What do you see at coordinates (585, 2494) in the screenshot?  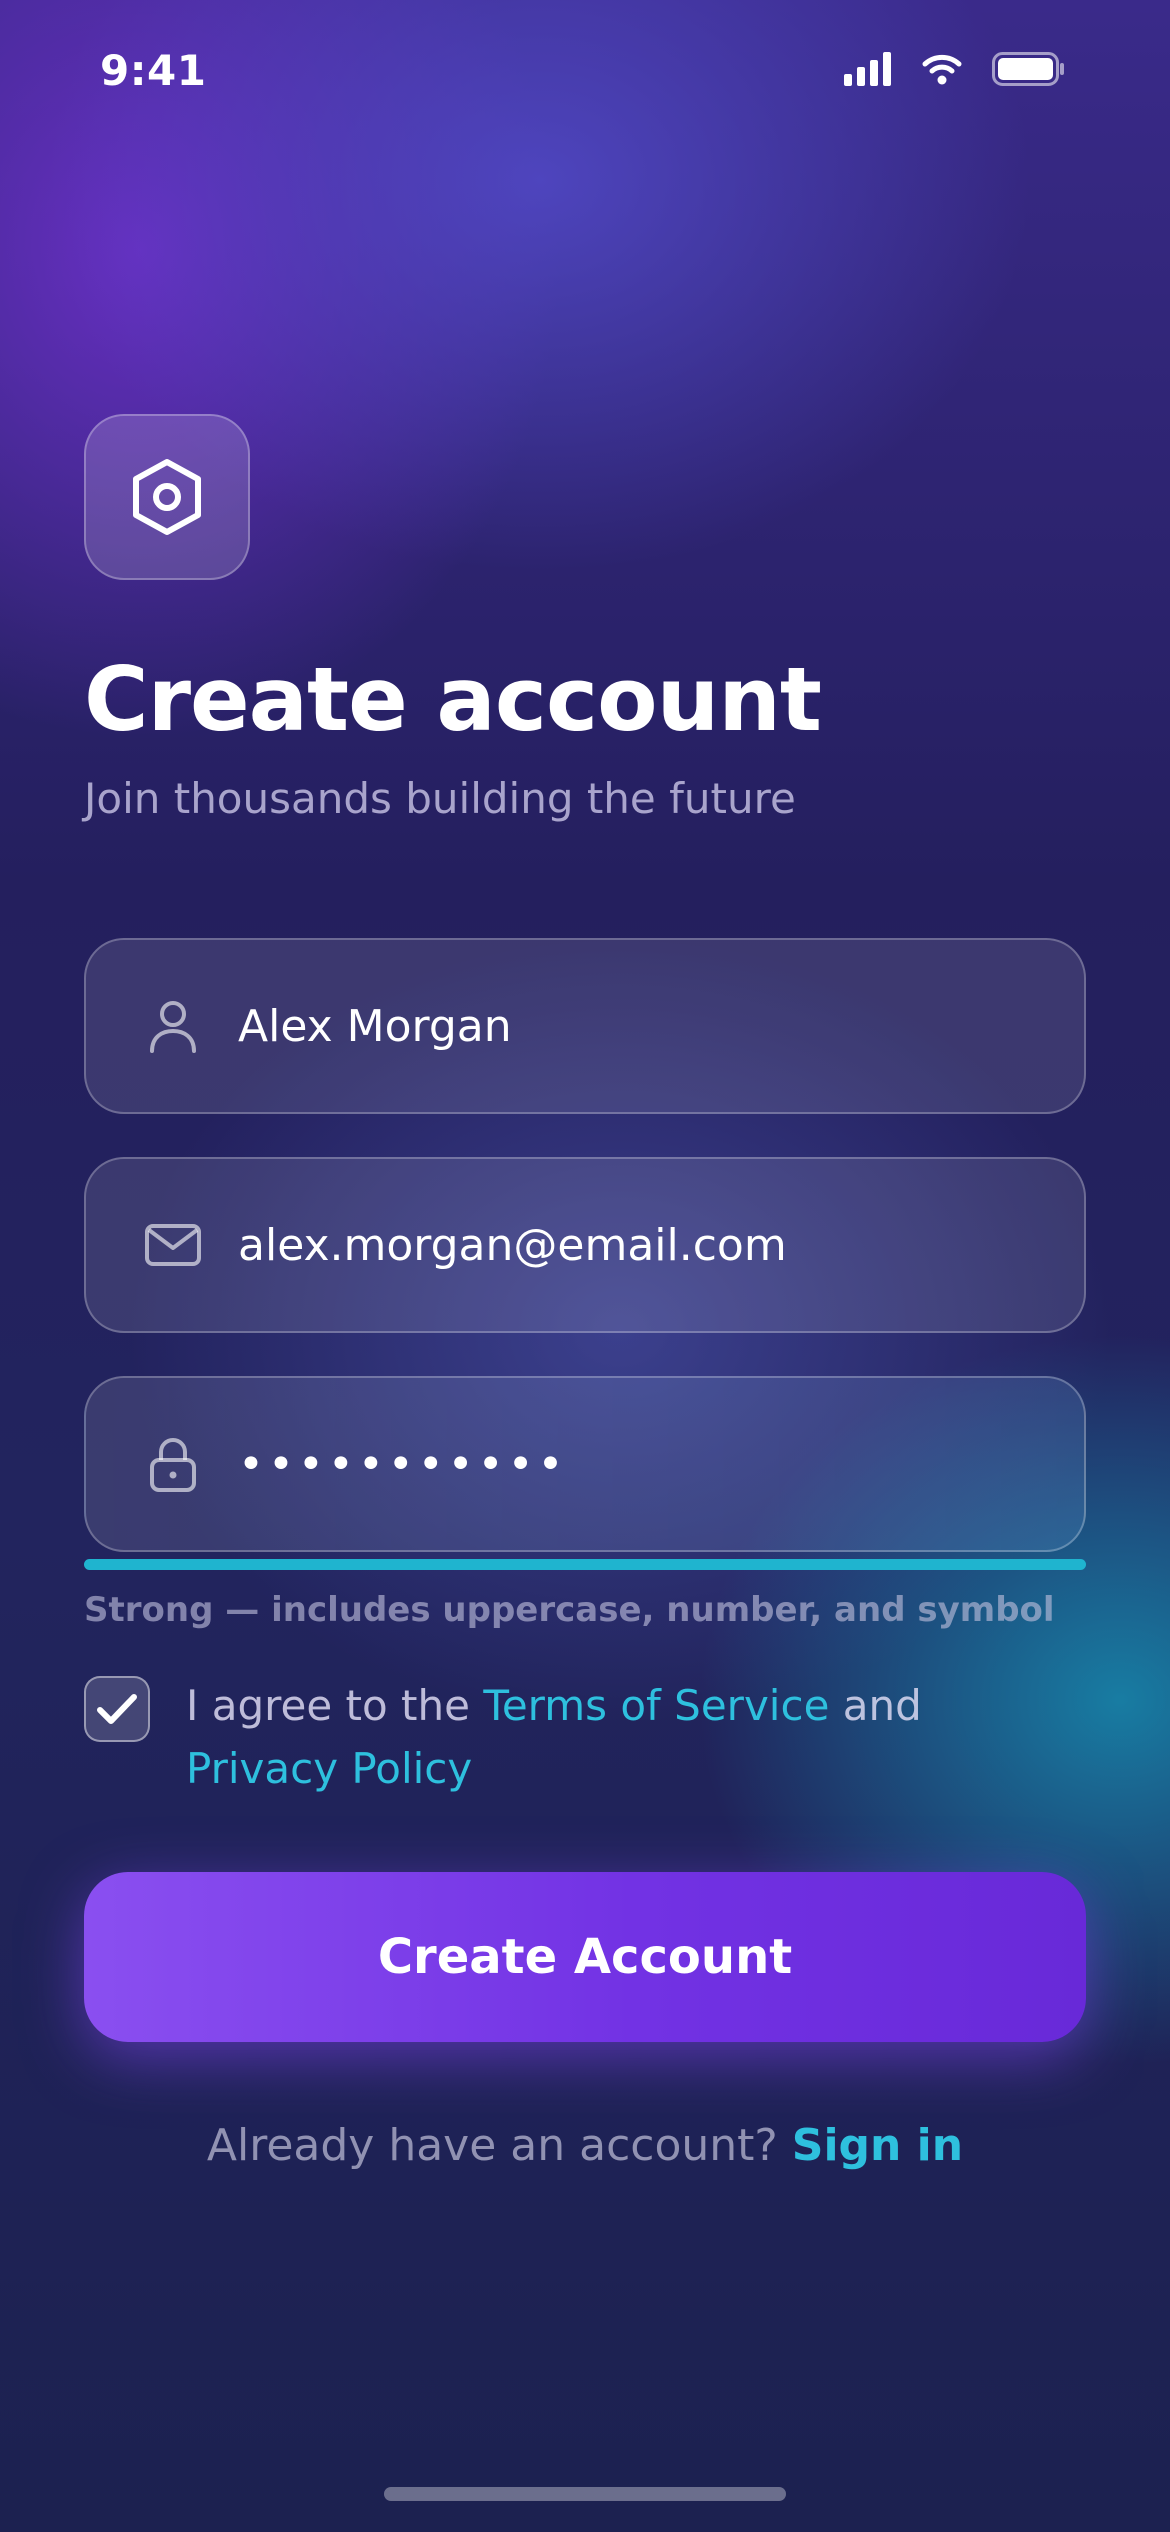 I see `home-indicator` at bounding box center [585, 2494].